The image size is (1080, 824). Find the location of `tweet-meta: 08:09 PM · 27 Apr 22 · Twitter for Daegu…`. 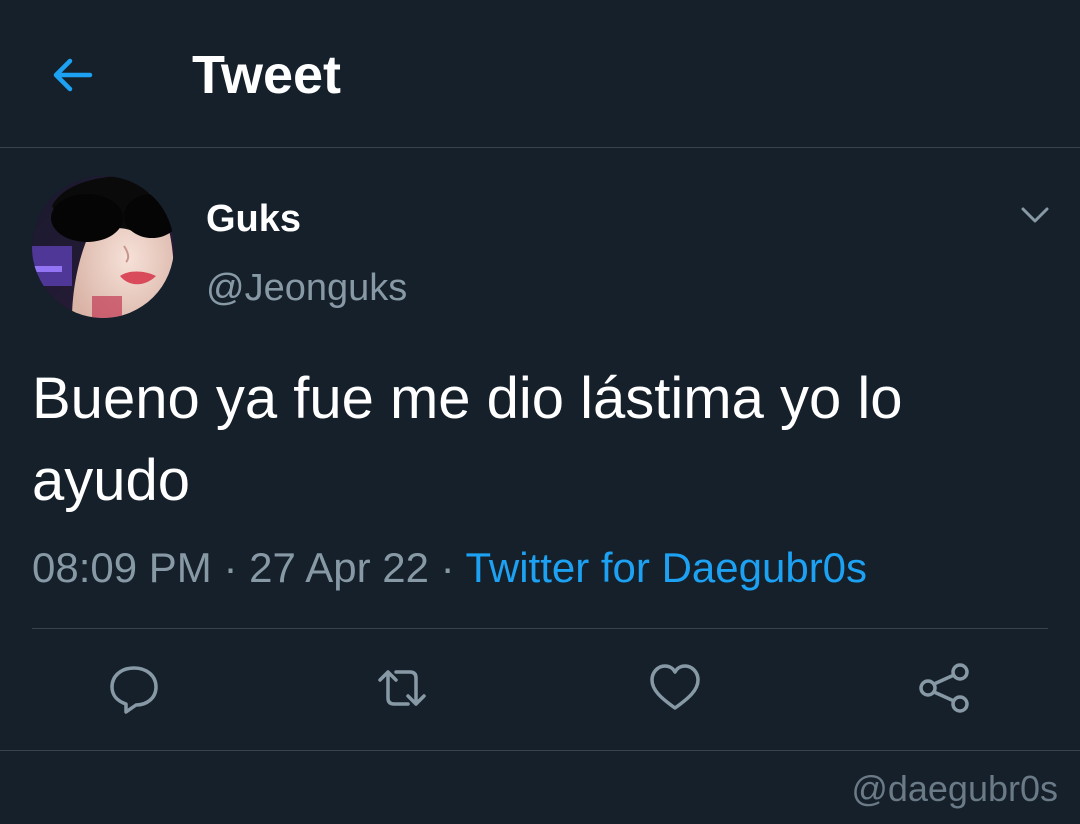

tweet-meta: 08:09 PM · 27 Apr 22 · Twitter for Daegu… is located at coordinates (449, 568).